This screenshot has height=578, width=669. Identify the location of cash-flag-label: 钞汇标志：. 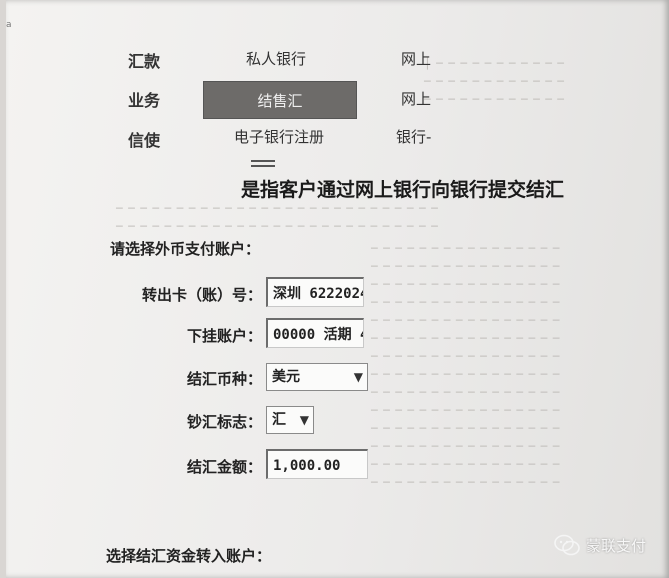
(224, 422).